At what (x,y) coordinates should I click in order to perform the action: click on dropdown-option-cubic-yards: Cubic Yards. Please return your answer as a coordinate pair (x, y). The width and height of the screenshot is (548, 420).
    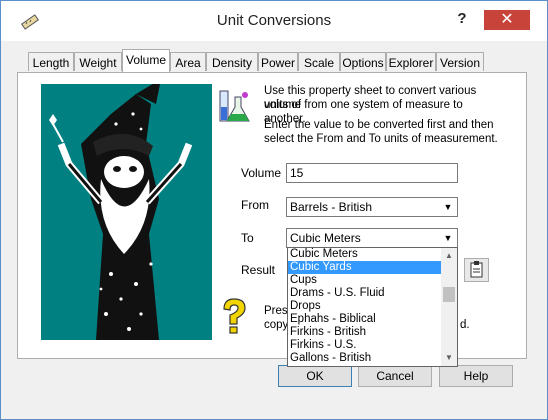
    Looking at the image, I should click on (365, 267).